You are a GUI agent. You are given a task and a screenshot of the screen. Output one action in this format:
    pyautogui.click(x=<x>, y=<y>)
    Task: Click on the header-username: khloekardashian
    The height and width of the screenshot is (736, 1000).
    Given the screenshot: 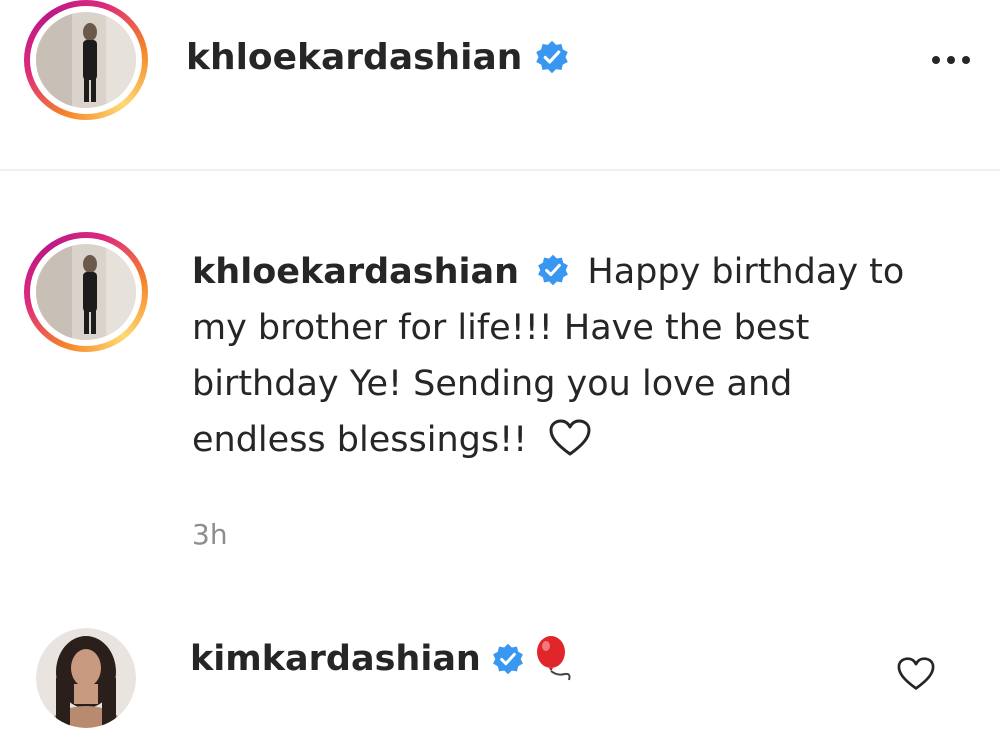 What is the action you would take?
    pyautogui.click(x=354, y=57)
    